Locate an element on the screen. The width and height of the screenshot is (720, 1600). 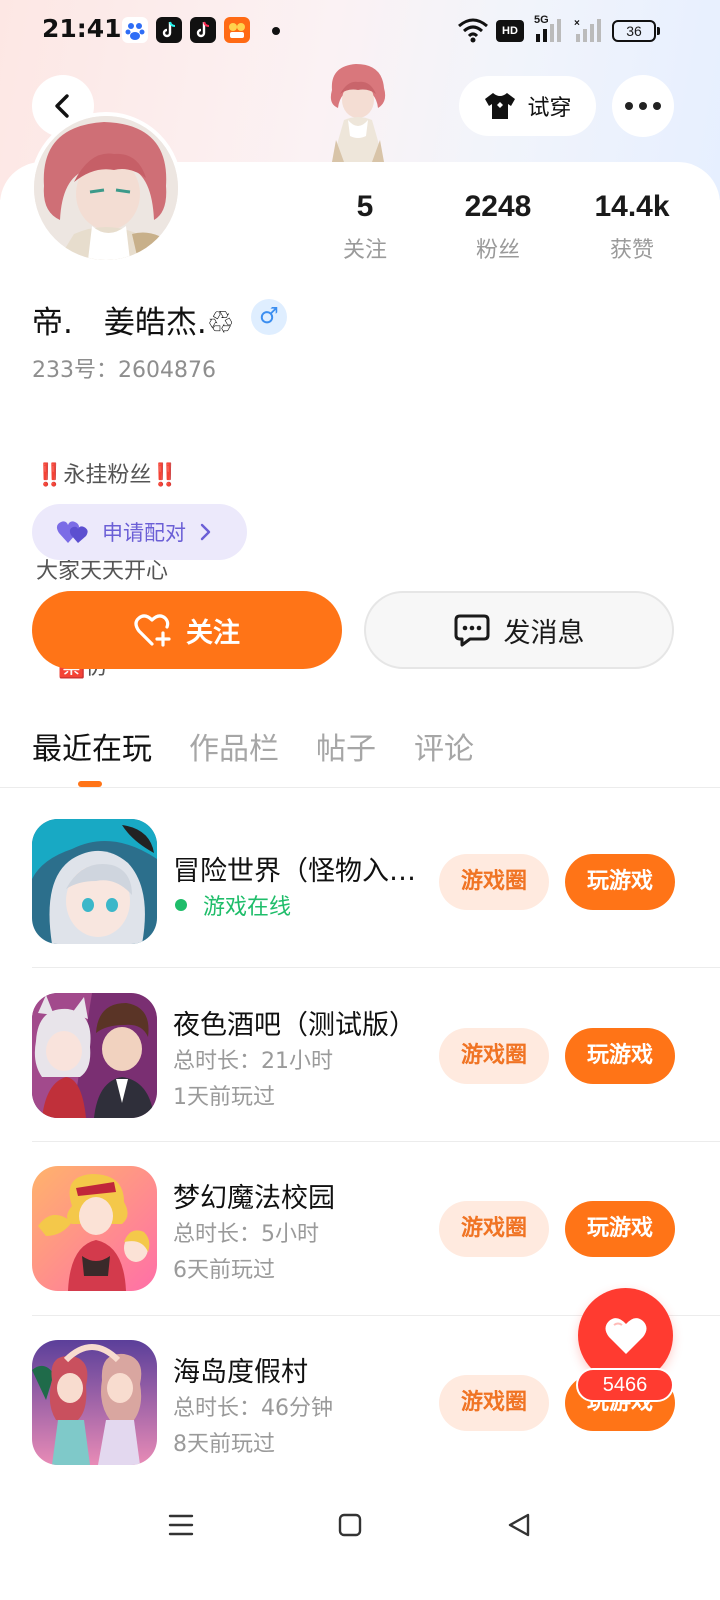
square-icon is located at coordinates (350, 1525).